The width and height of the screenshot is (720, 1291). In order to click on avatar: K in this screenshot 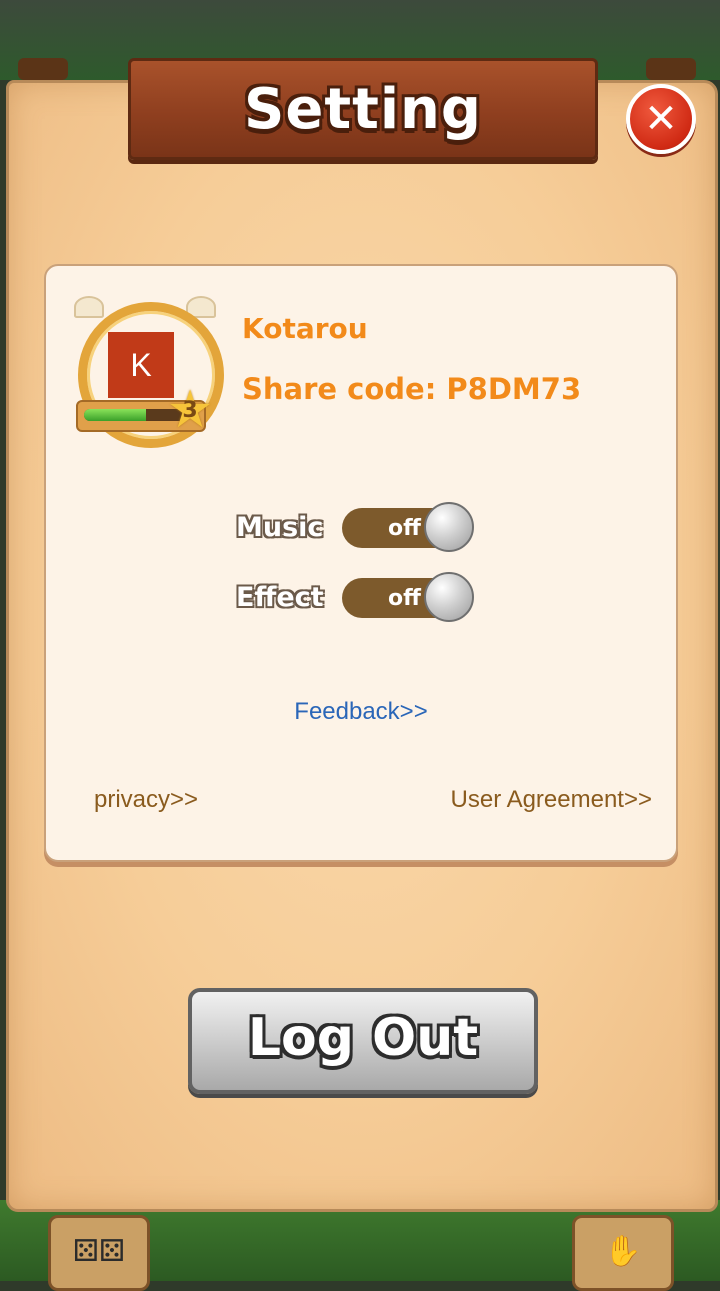, I will do `click(141, 365)`.